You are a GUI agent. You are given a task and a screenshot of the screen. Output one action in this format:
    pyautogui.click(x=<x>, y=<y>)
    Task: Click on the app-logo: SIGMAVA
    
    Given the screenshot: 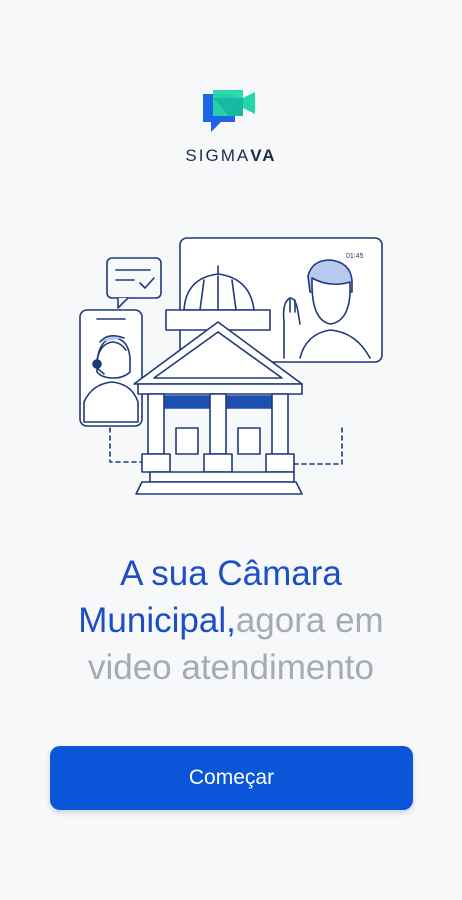 What is the action you would take?
    pyautogui.click(x=231, y=127)
    